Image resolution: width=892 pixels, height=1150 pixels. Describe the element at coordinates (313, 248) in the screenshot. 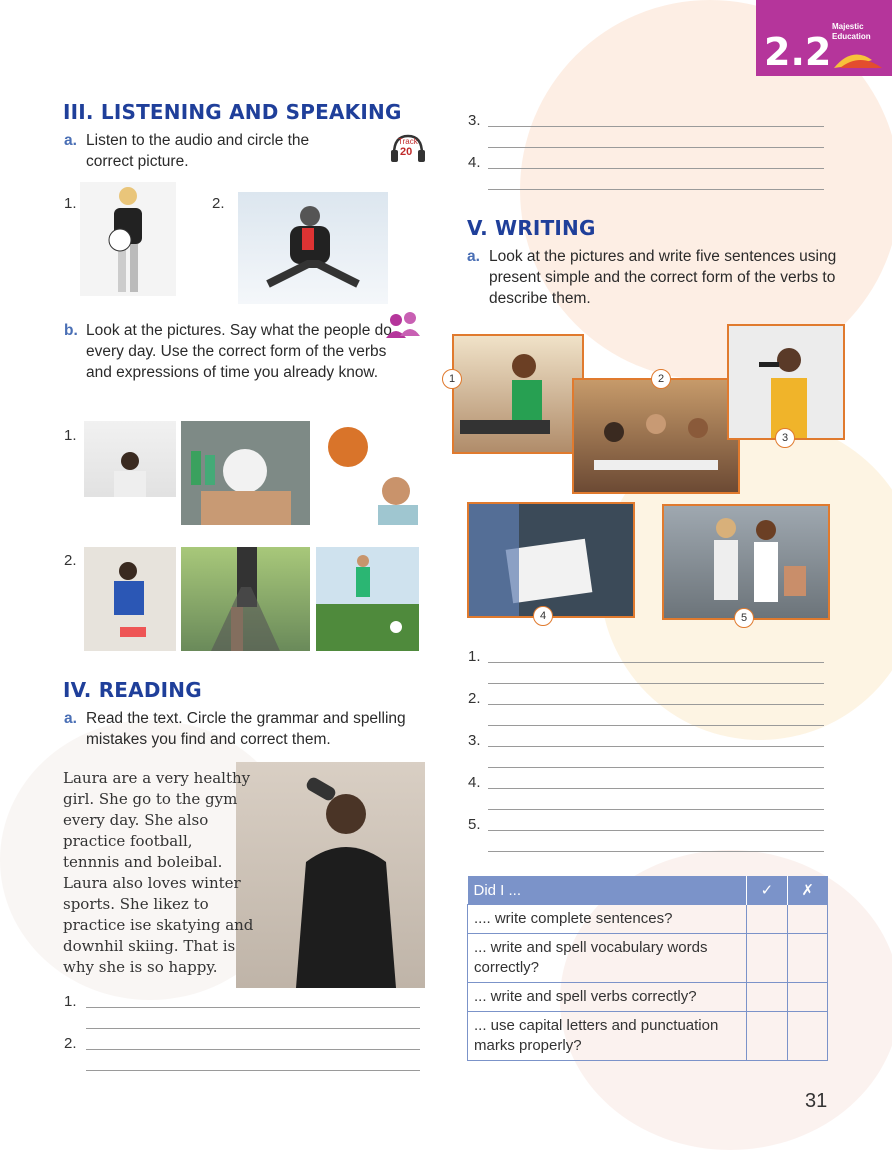

I see `photo-ice-skater` at that location.